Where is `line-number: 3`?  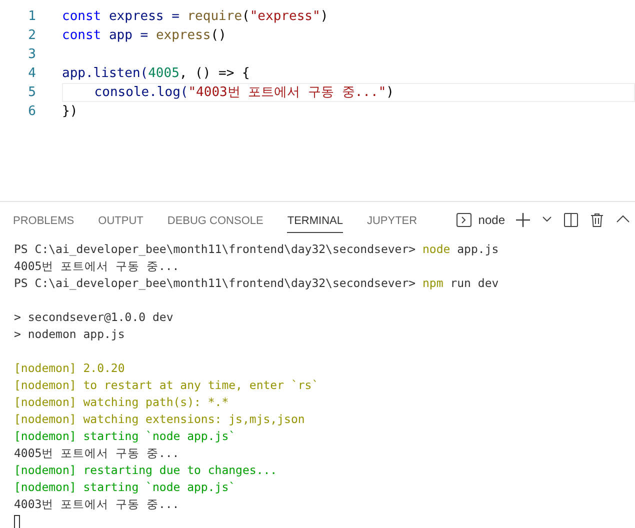 line-number: 3 is located at coordinates (32, 54).